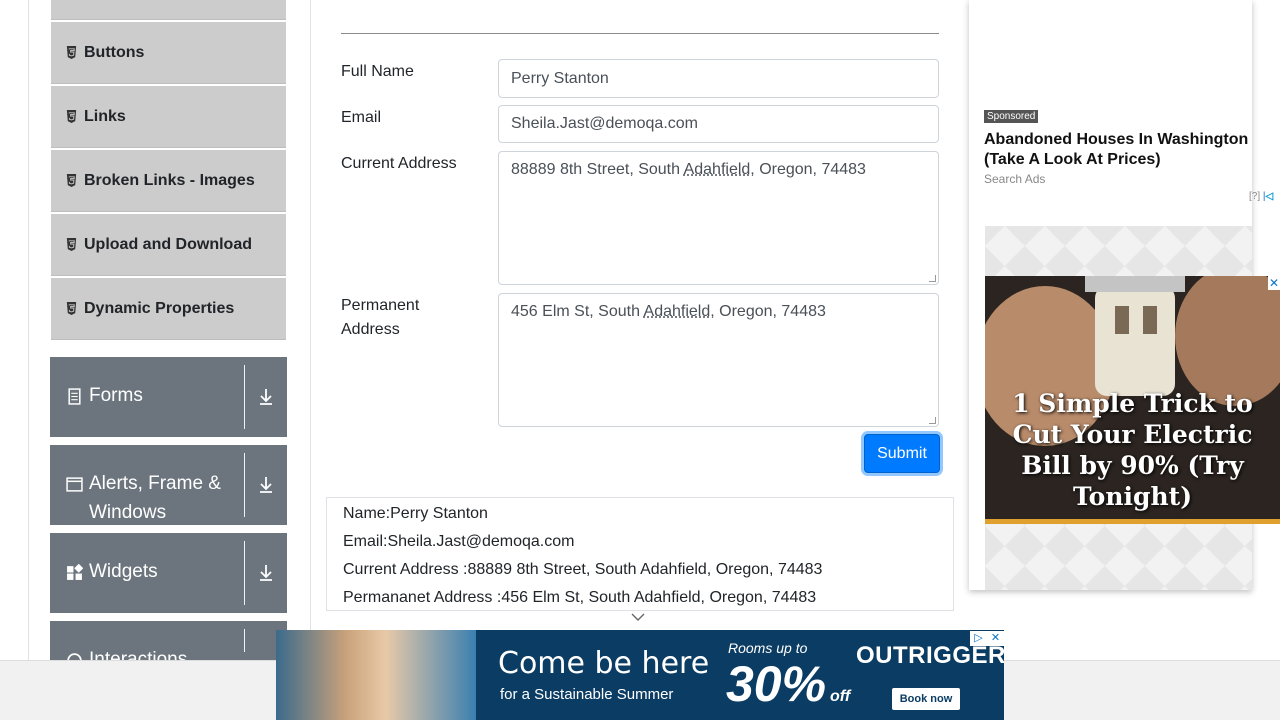 Image resolution: width=1280 pixels, height=720 pixels. I want to click on ad-source: Search Ads, so click(1014, 179).